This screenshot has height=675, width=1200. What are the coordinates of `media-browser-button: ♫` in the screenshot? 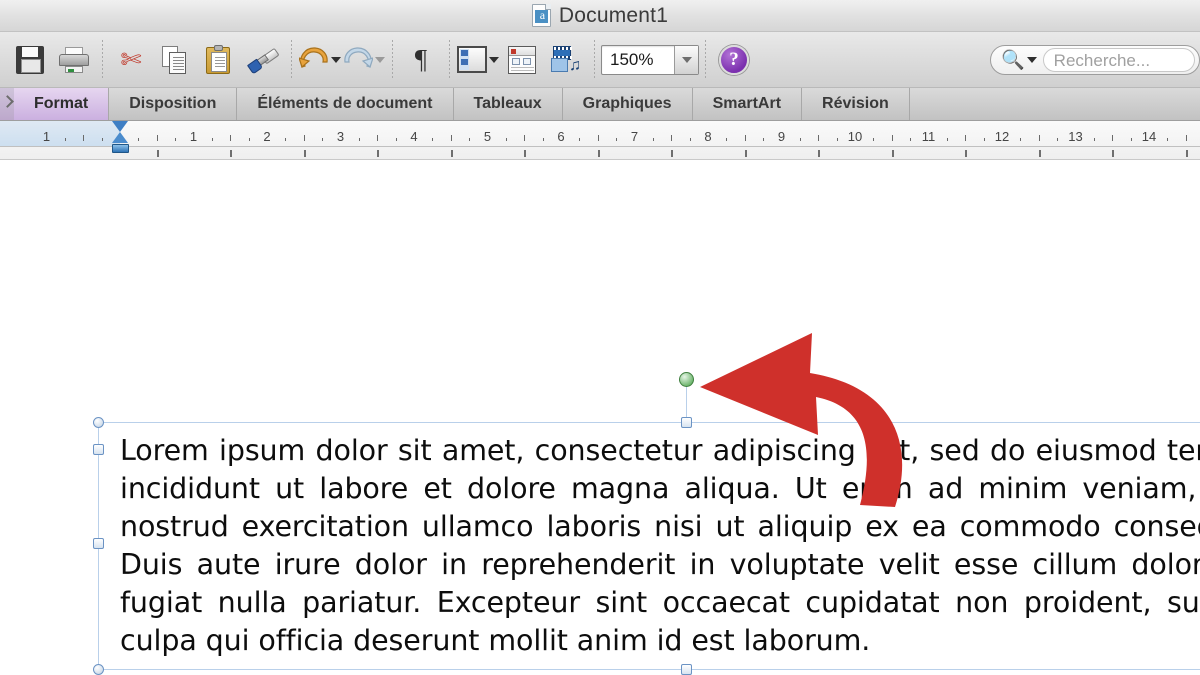 It's located at (566, 60).